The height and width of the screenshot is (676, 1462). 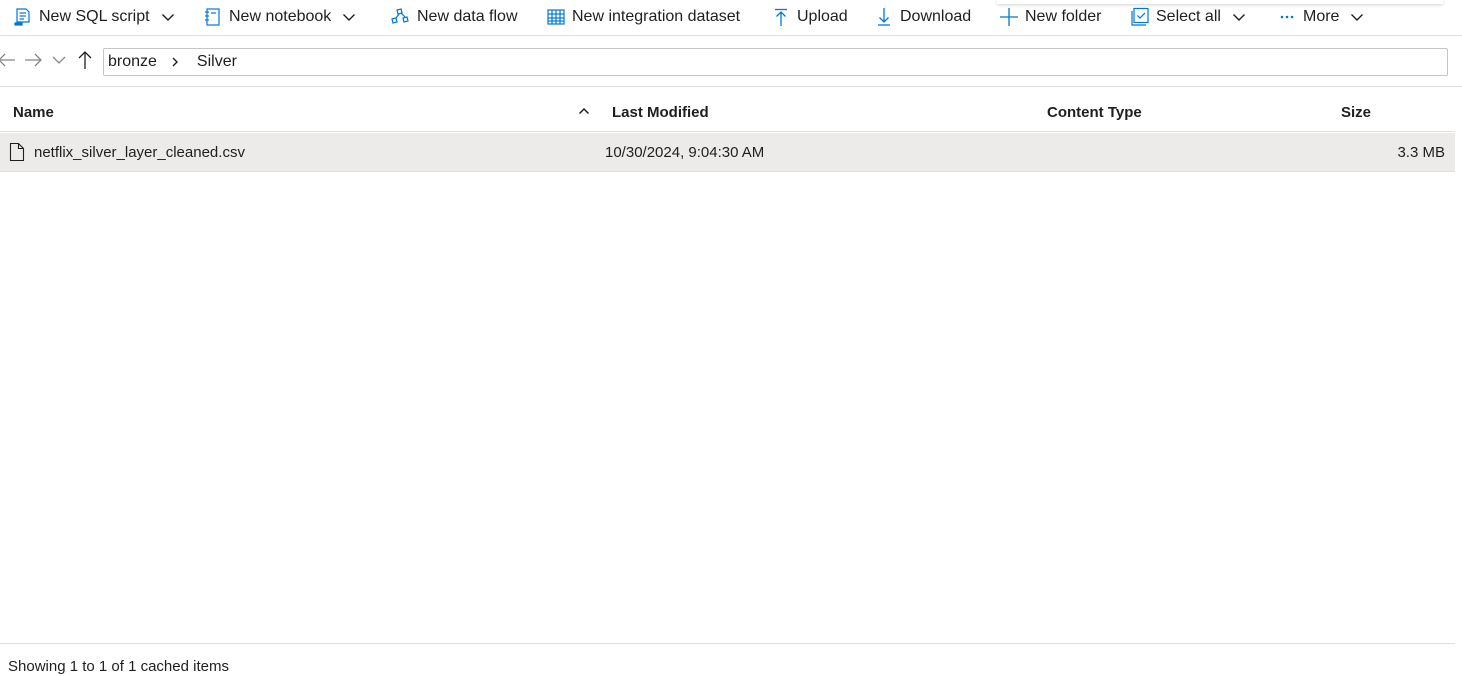 I want to click on navigation-bar: bronze Silver, so click(x=731, y=62).